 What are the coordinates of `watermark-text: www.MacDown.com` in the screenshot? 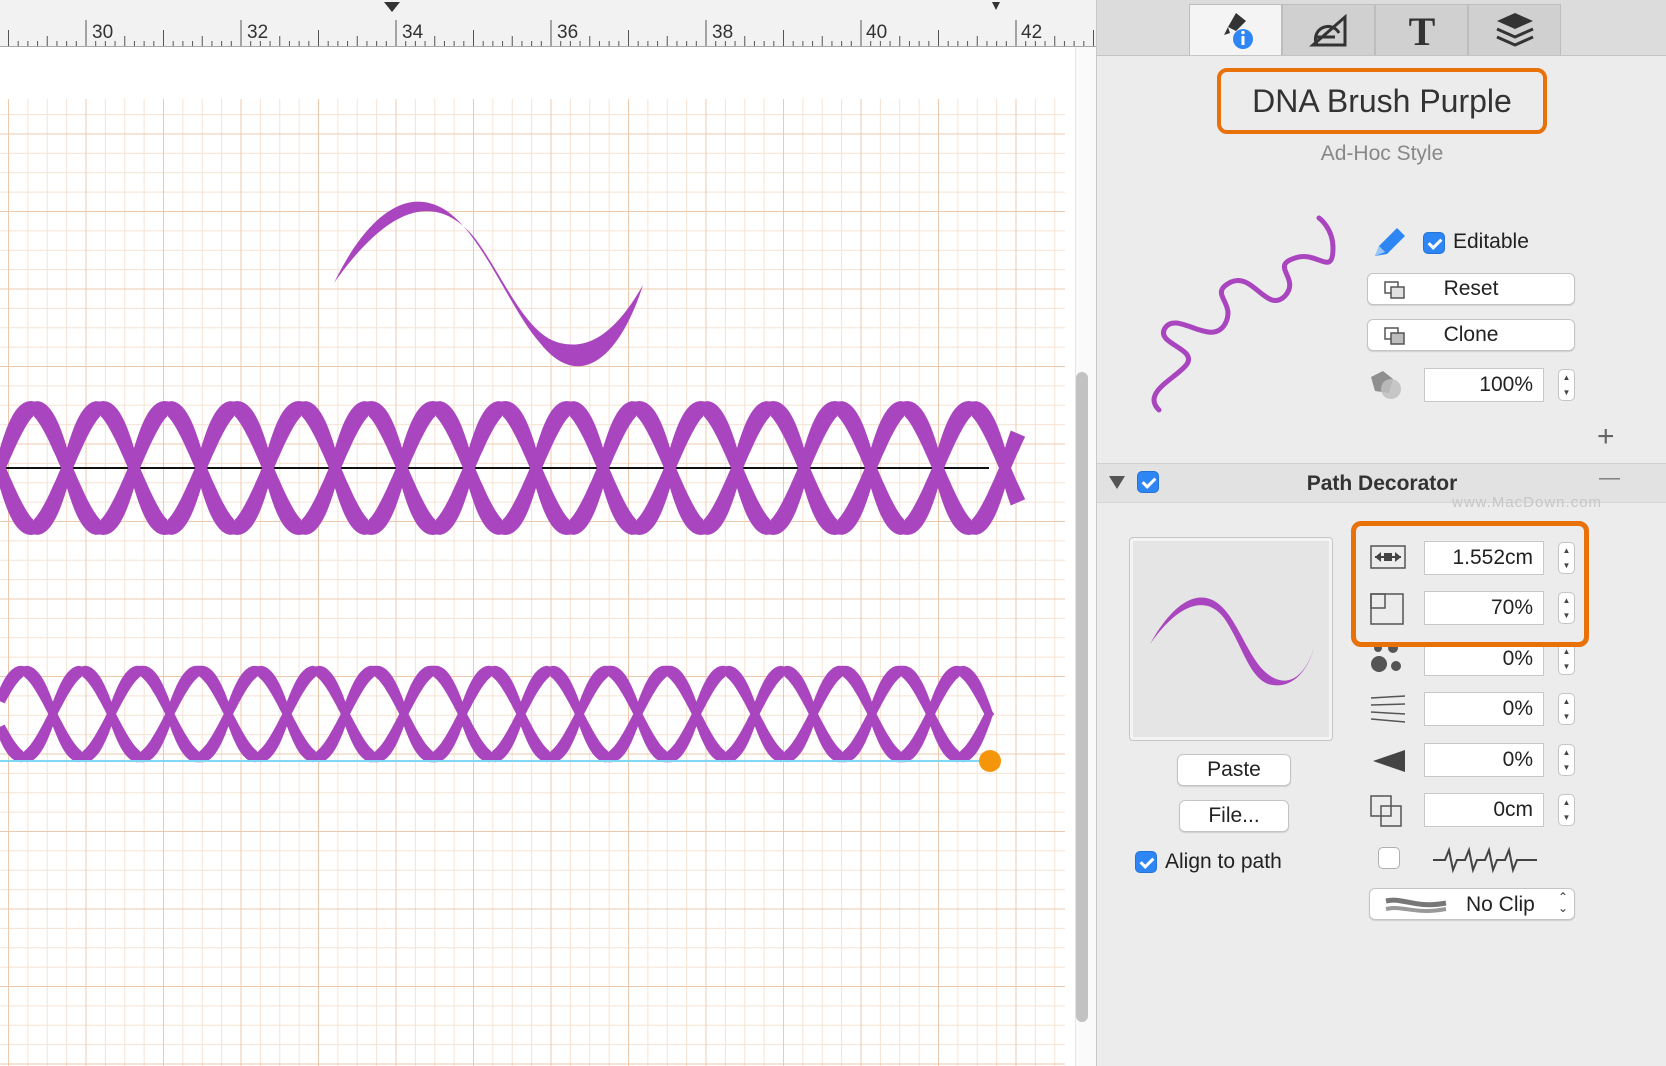 It's located at (1527, 502).